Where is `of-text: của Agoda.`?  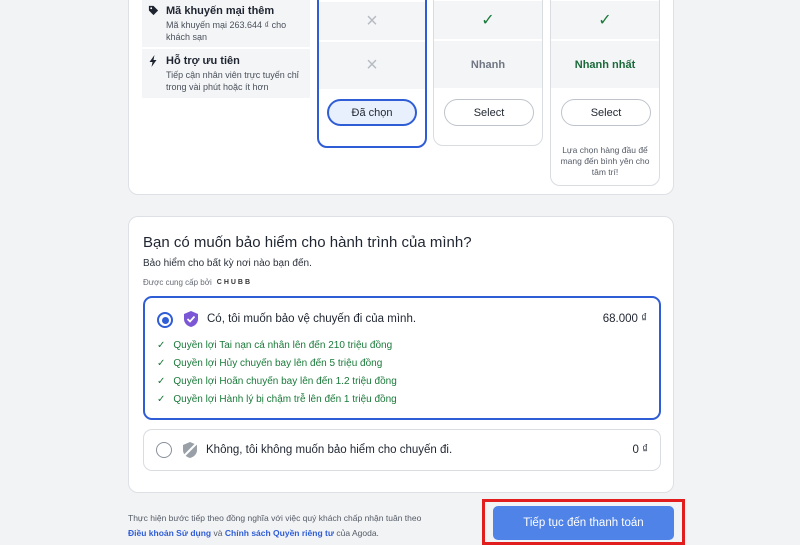 of-text: của Agoda. is located at coordinates (357, 533).